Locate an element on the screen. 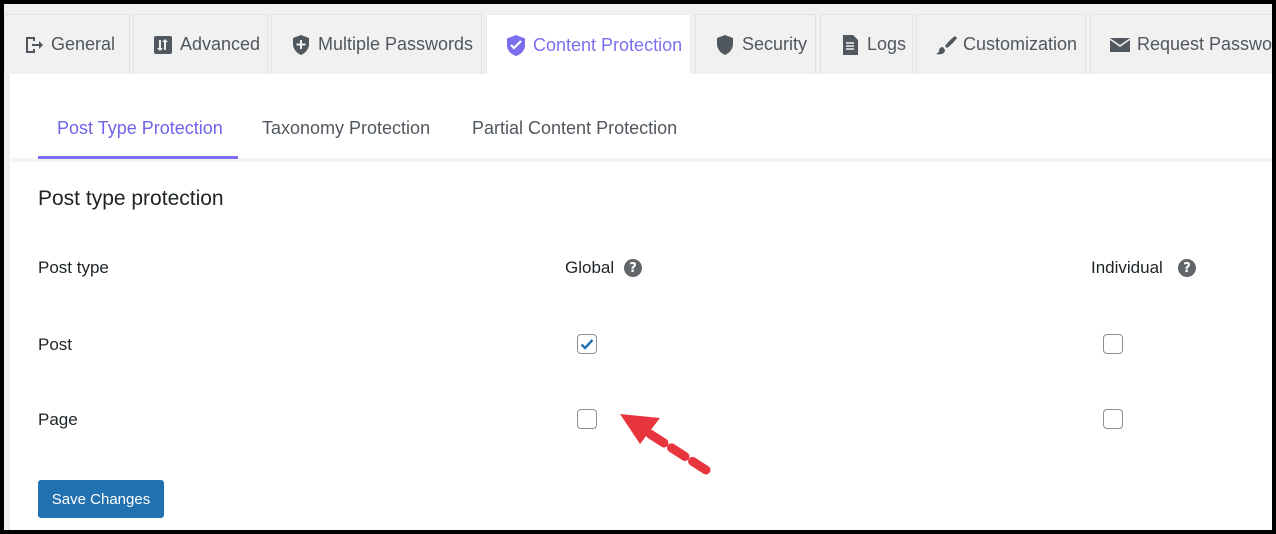  tab-content-protection: Content Protection is located at coordinates (588, 44).